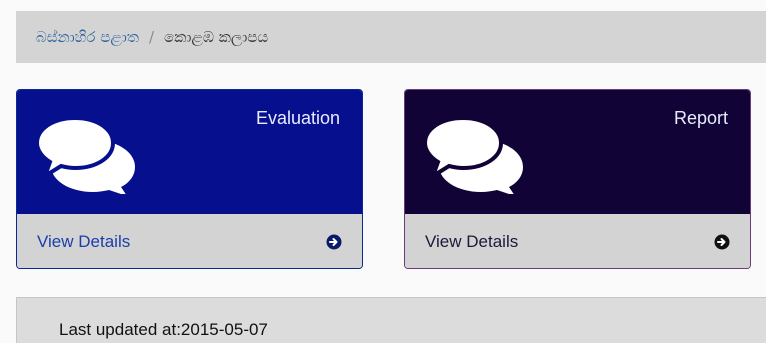 The image size is (766, 343). What do you see at coordinates (297, 118) in the screenshot?
I see `evaluation-title: Evaluation` at bounding box center [297, 118].